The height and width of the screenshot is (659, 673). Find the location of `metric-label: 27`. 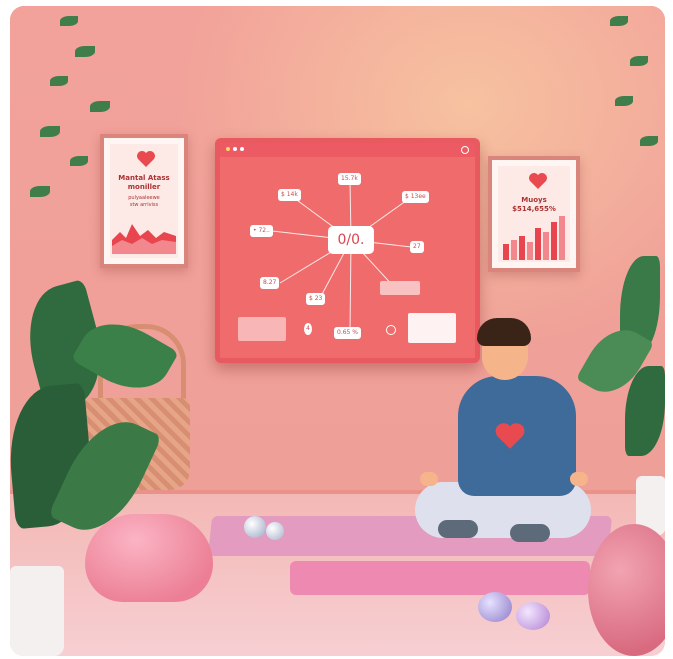

metric-label: 27 is located at coordinates (417, 247).